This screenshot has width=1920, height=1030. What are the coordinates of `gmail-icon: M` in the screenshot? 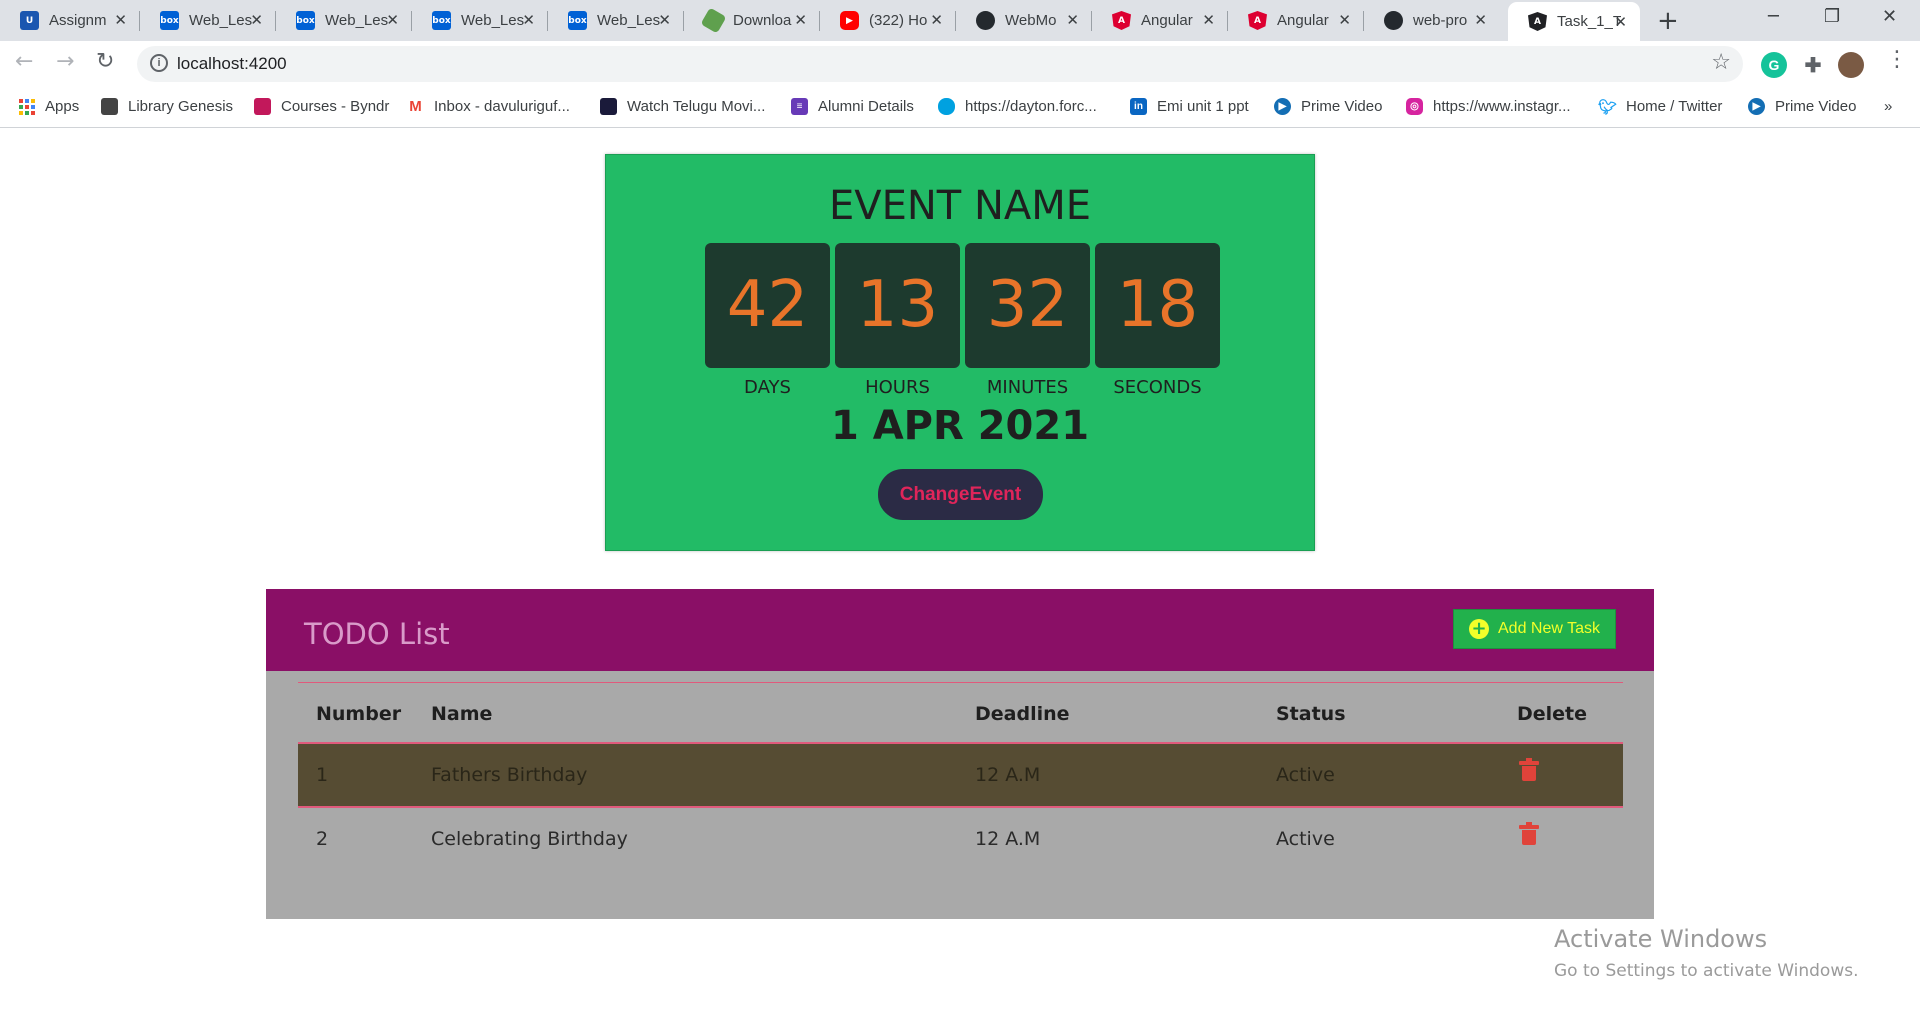 It's located at (415, 106).